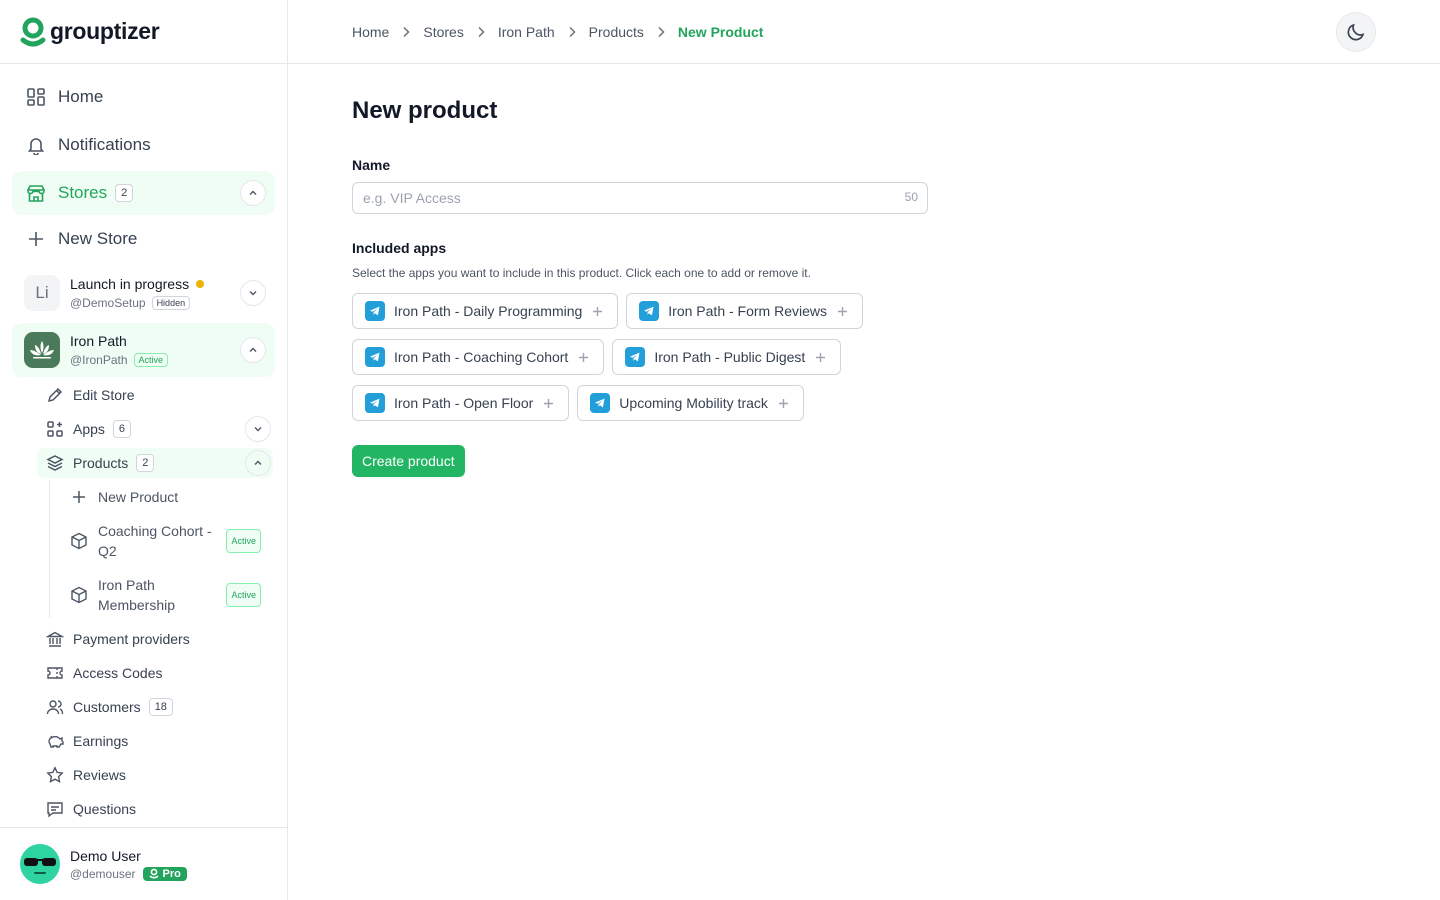 The height and width of the screenshot is (900, 1440). Describe the element at coordinates (258, 429) in the screenshot. I see `expand-apps-button` at that location.